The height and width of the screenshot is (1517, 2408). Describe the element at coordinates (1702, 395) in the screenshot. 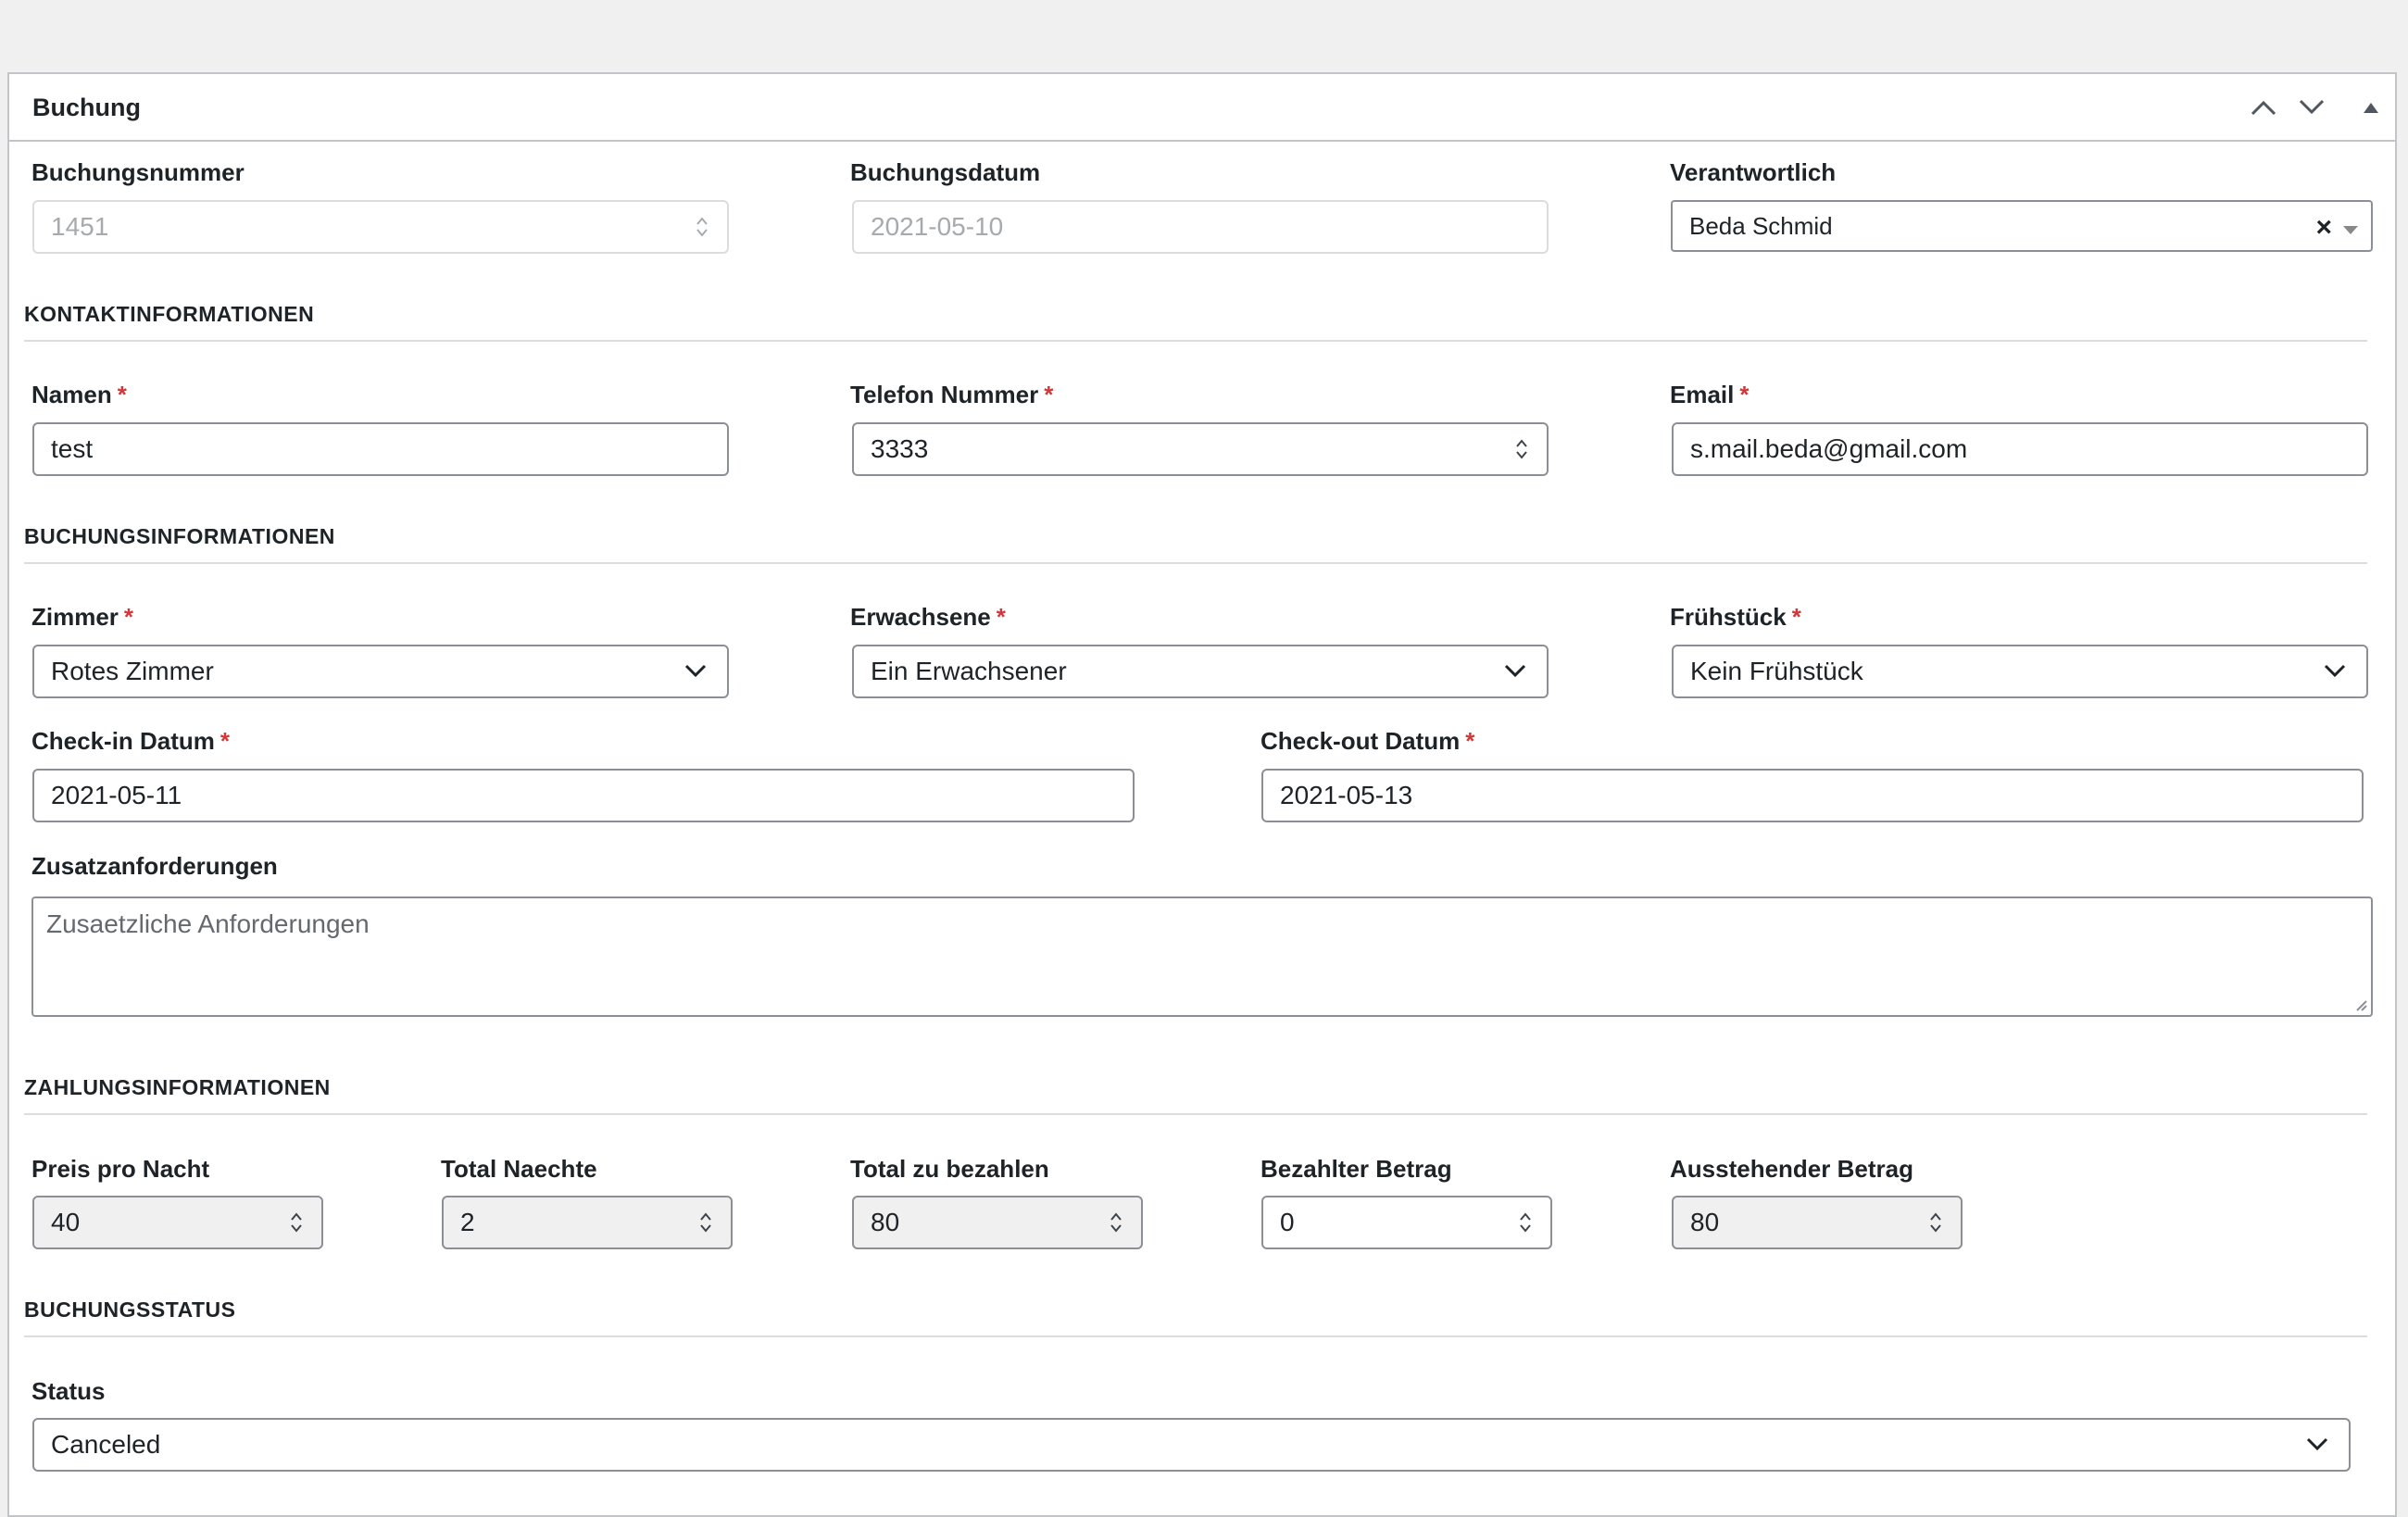

I see `email-label-text: Email` at that location.